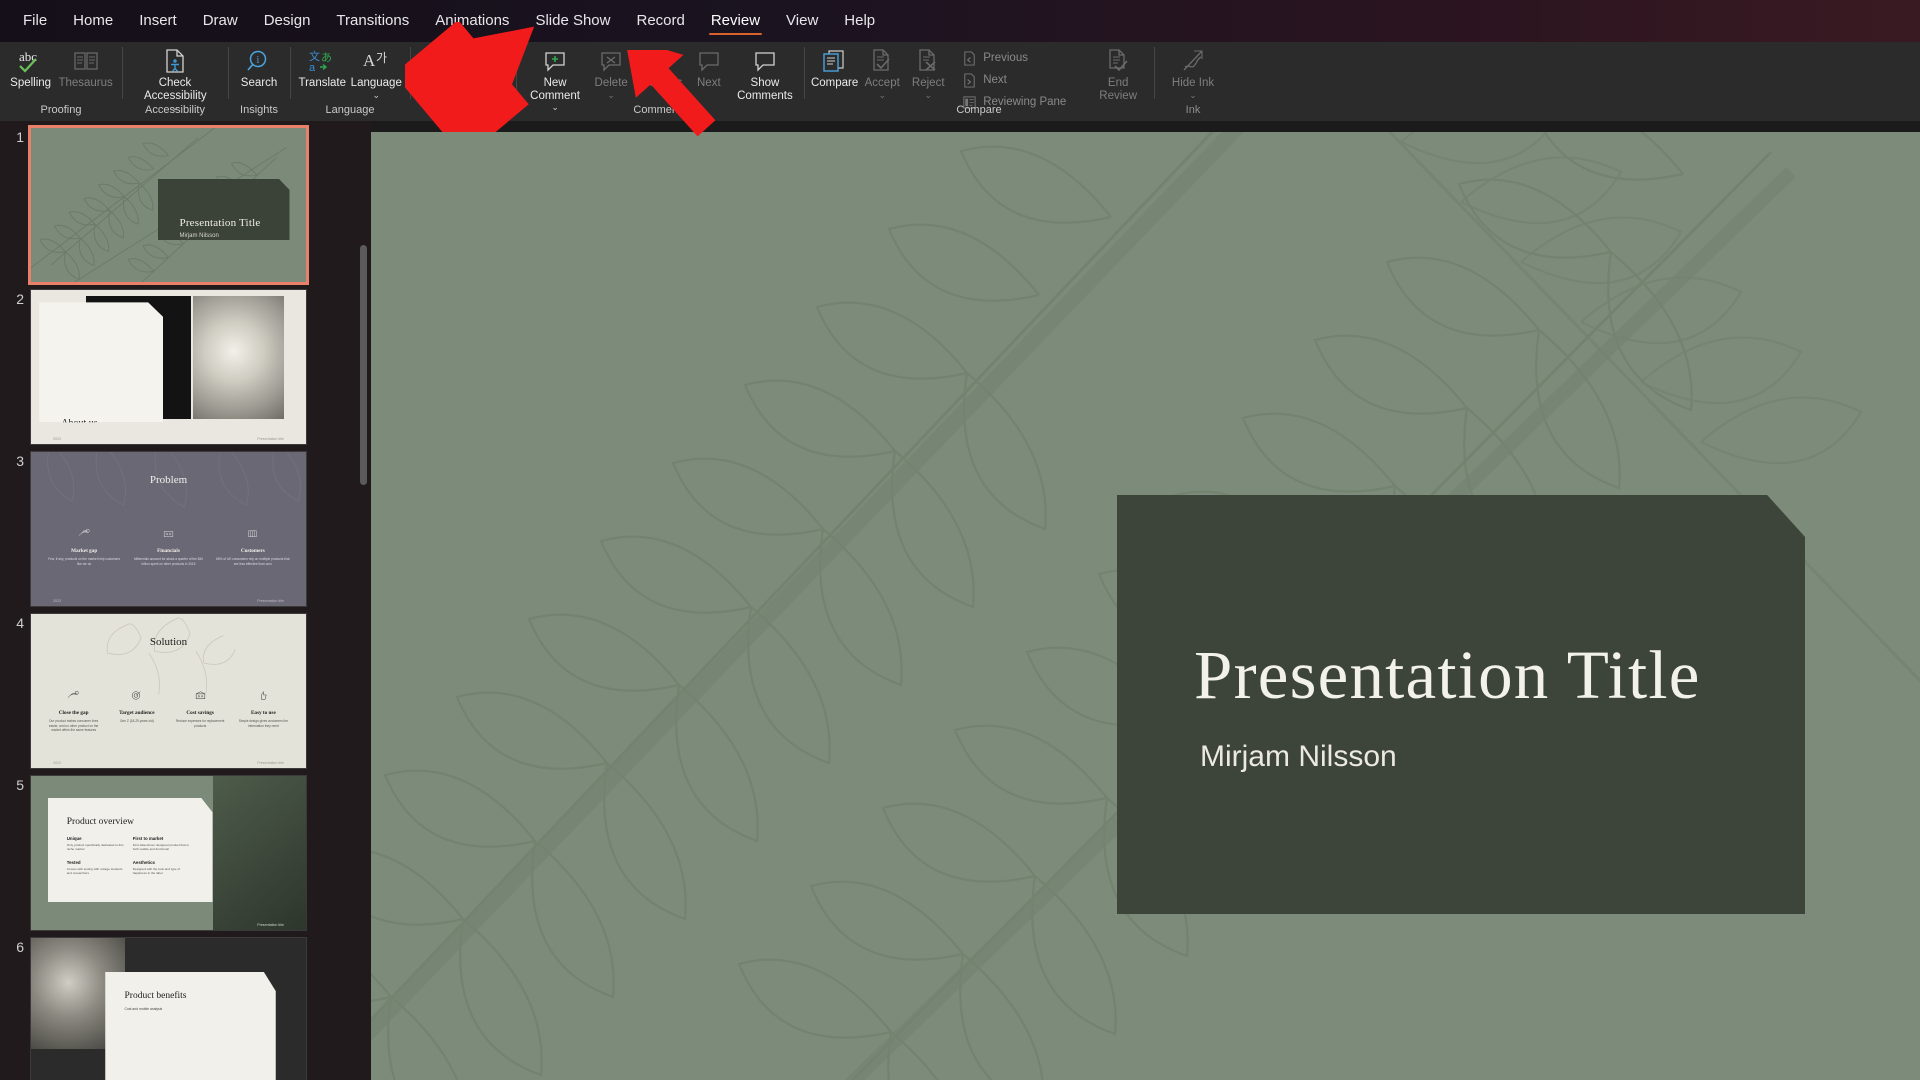  What do you see at coordinates (220, 223) in the screenshot?
I see `thumb-title-1: Presentation Title` at bounding box center [220, 223].